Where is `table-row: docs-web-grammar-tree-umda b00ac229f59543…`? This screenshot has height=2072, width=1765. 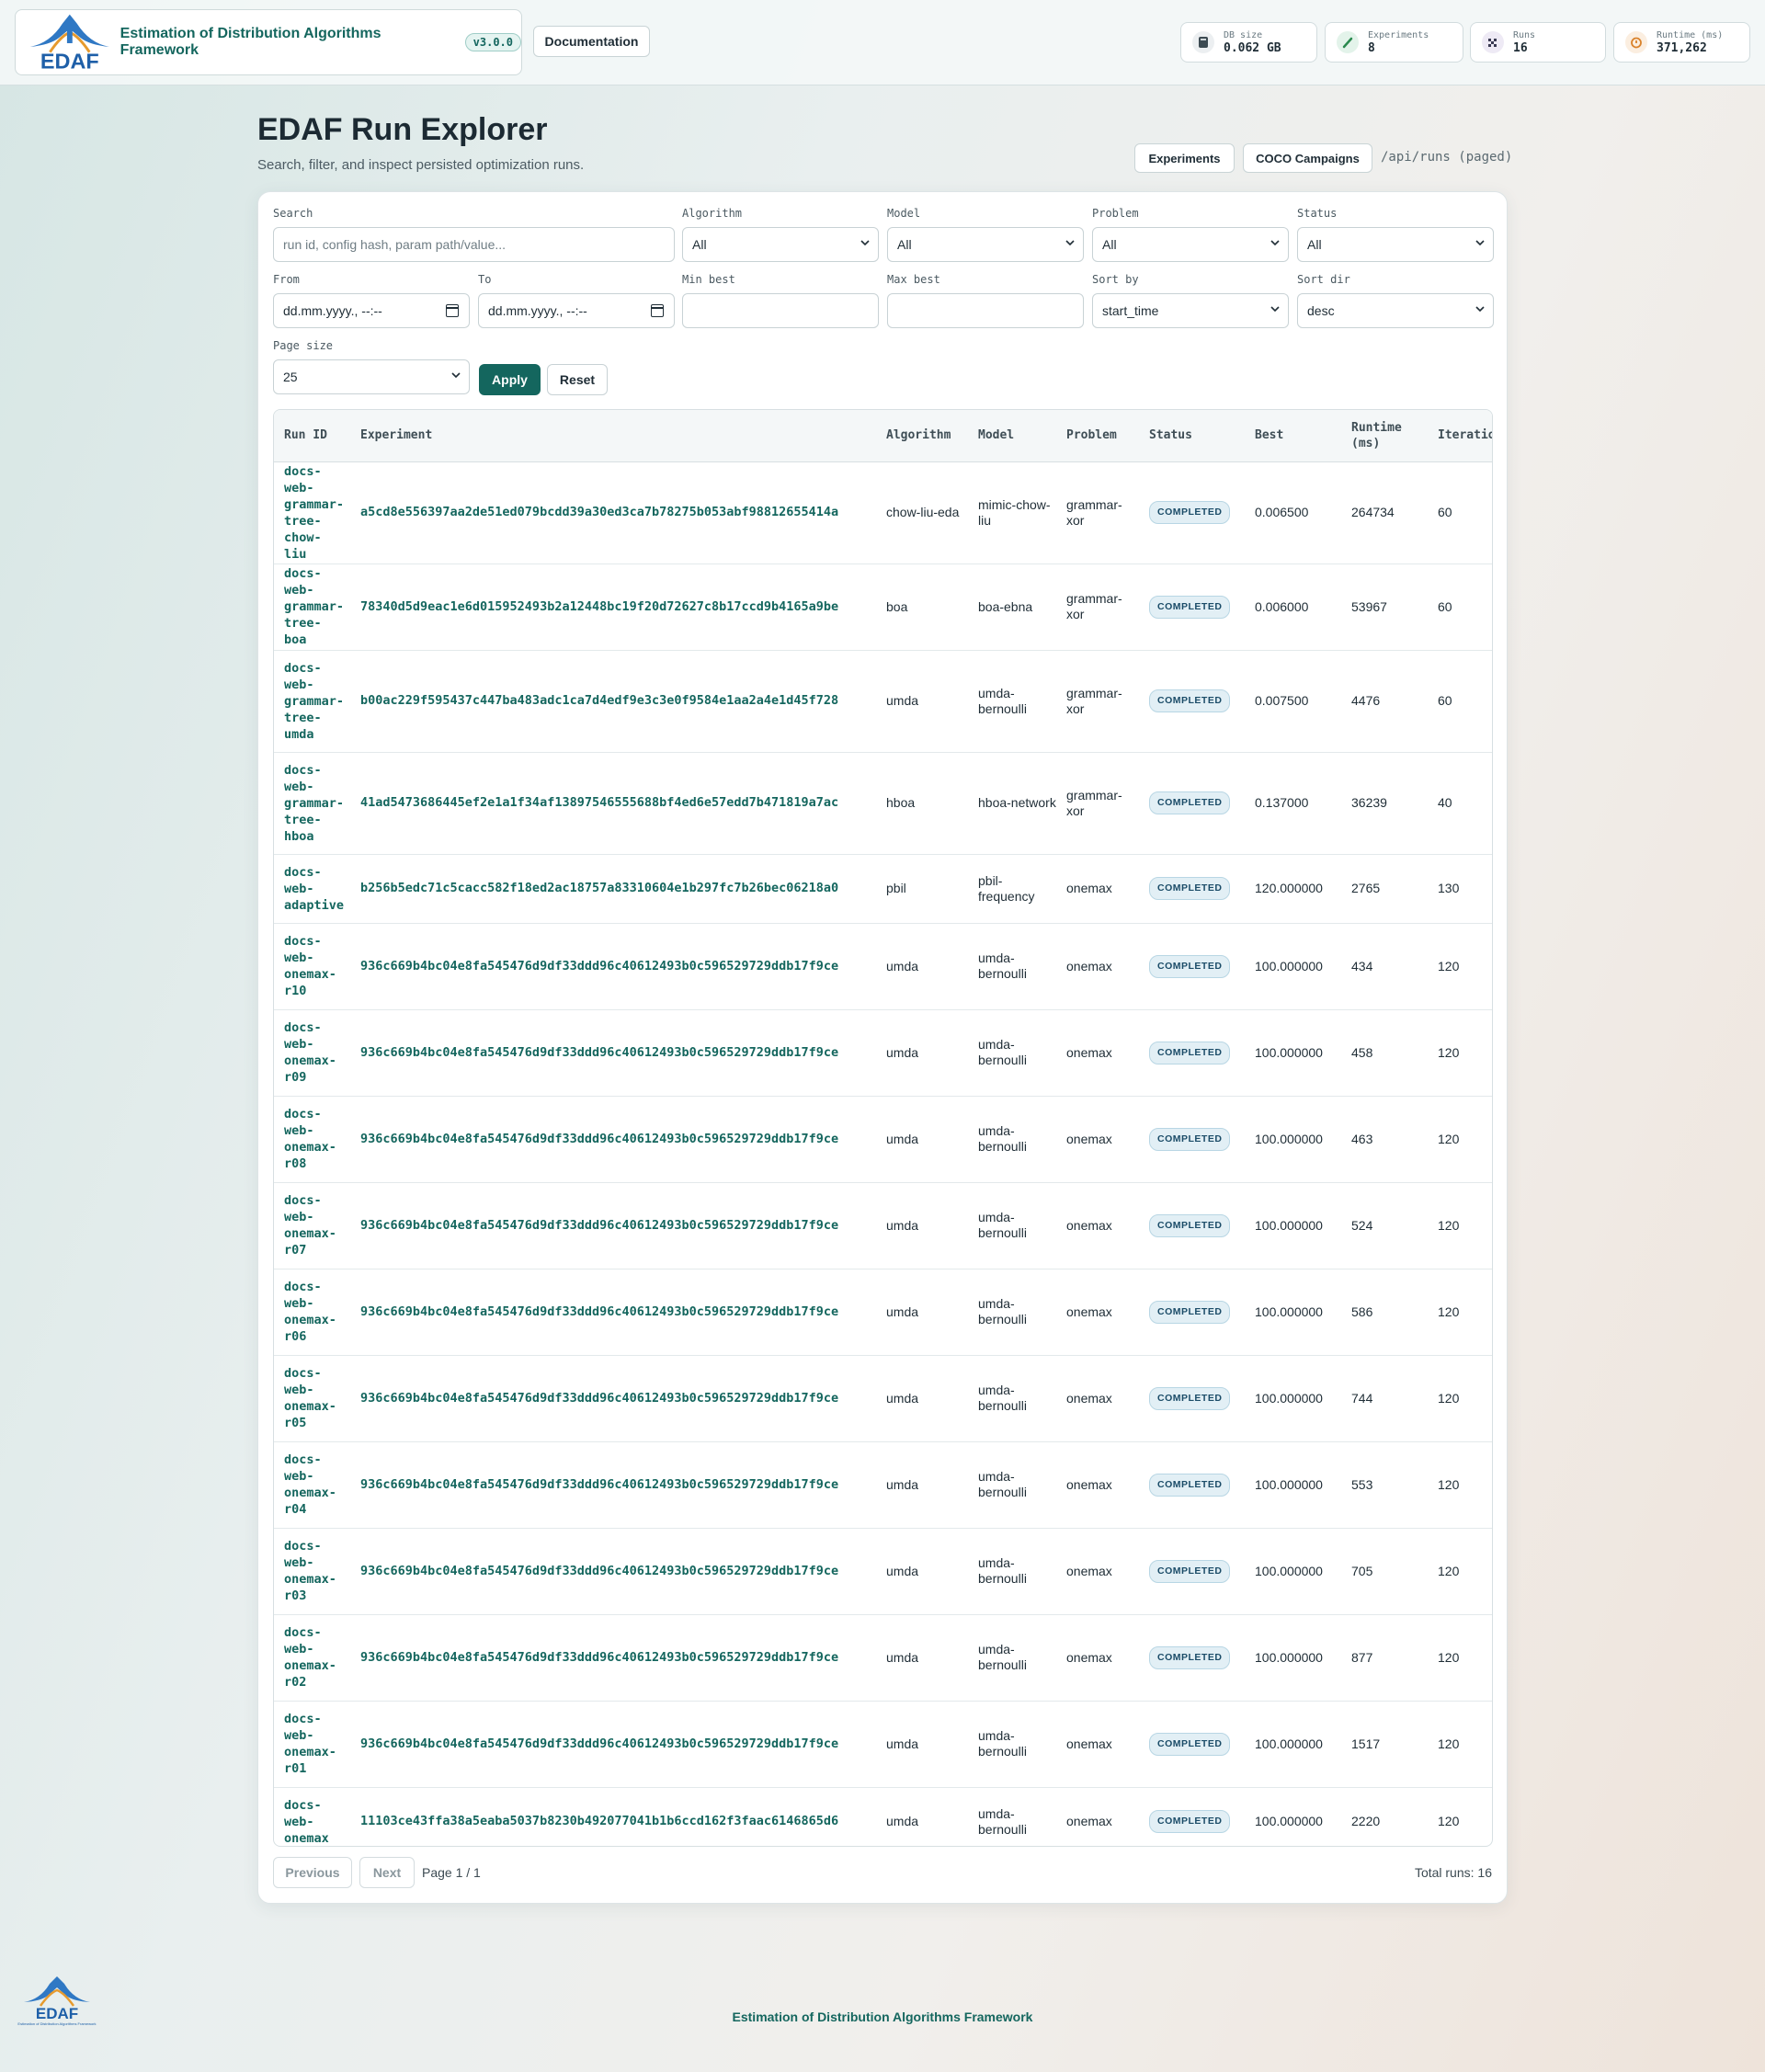 table-row: docs-web-grammar-tree-umda b00ac229f59543… is located at coordinates (883, 702).